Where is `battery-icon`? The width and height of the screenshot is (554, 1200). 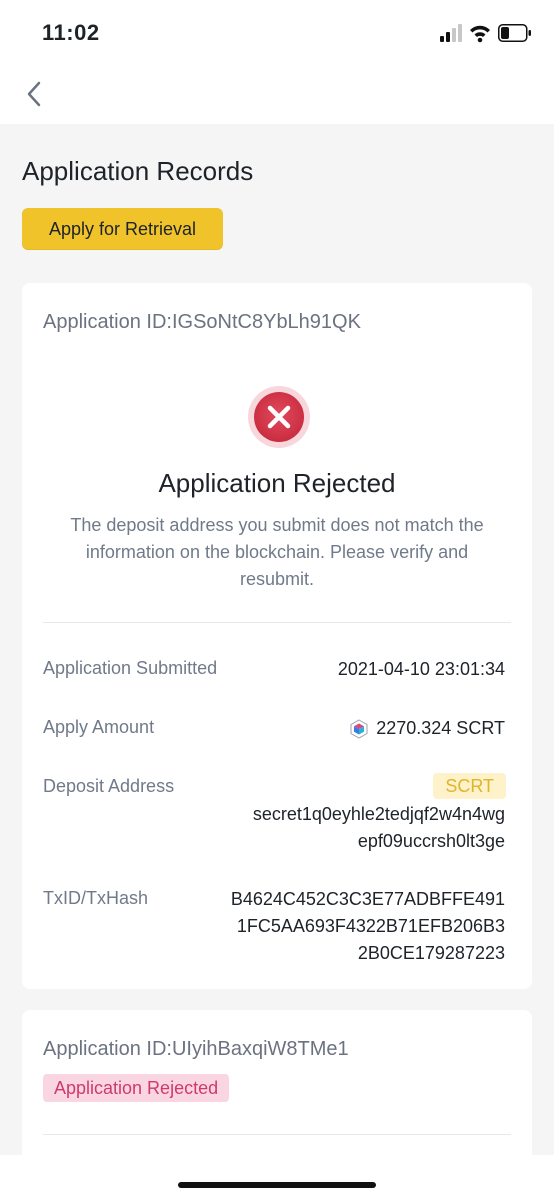 battery-icon is located at coordinates (514, 33).